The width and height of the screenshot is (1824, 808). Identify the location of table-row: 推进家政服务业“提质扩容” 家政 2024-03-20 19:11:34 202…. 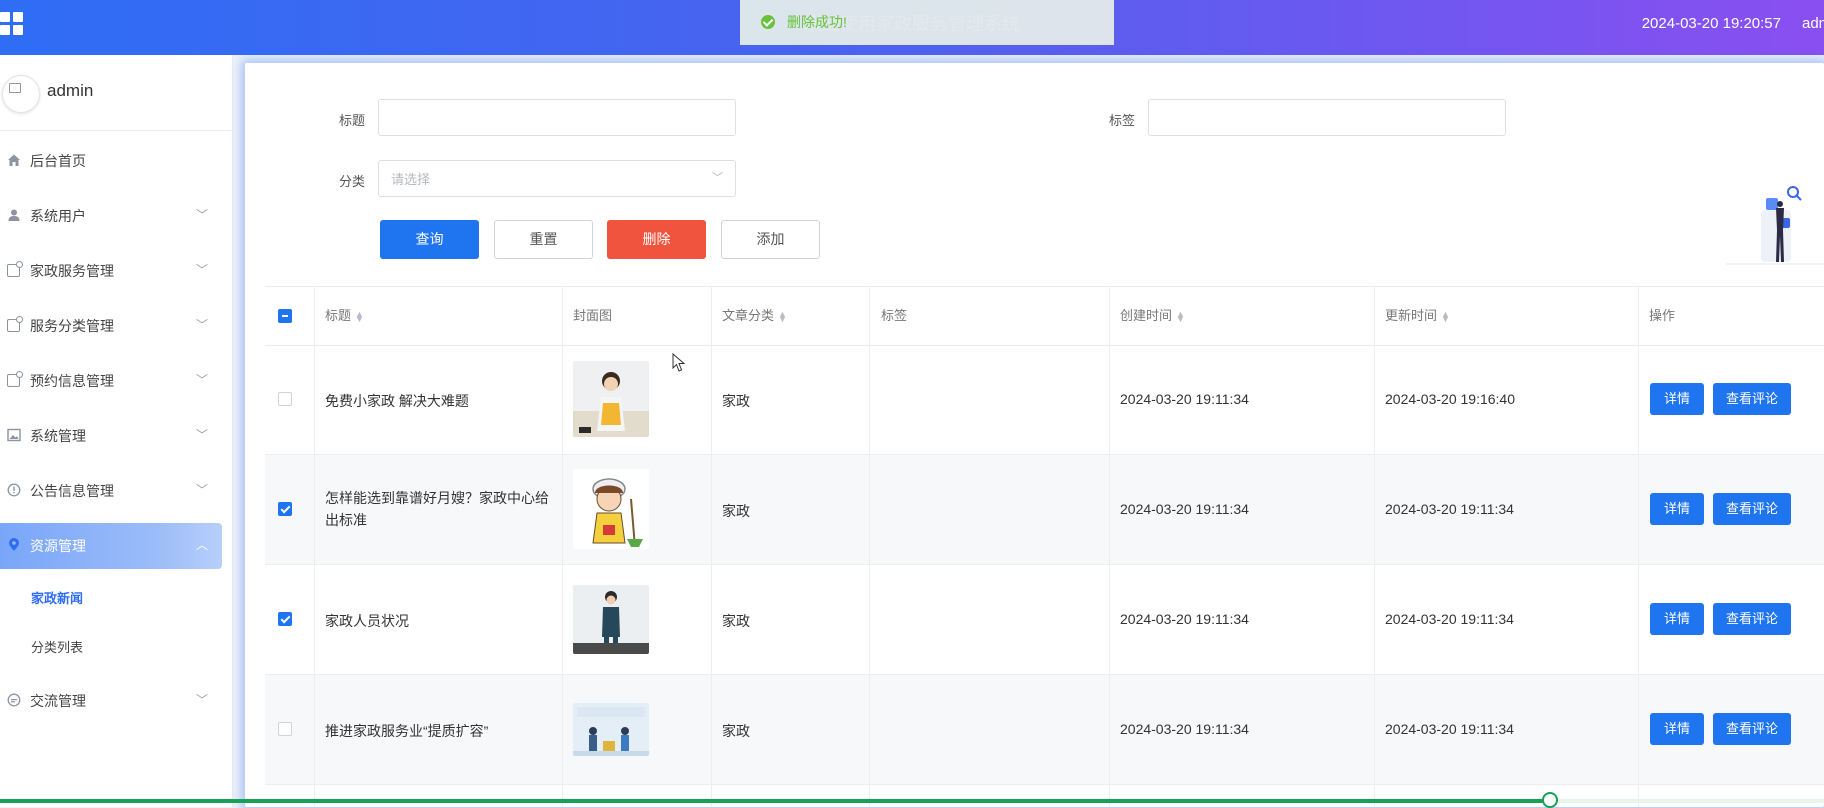
(1044, 730).